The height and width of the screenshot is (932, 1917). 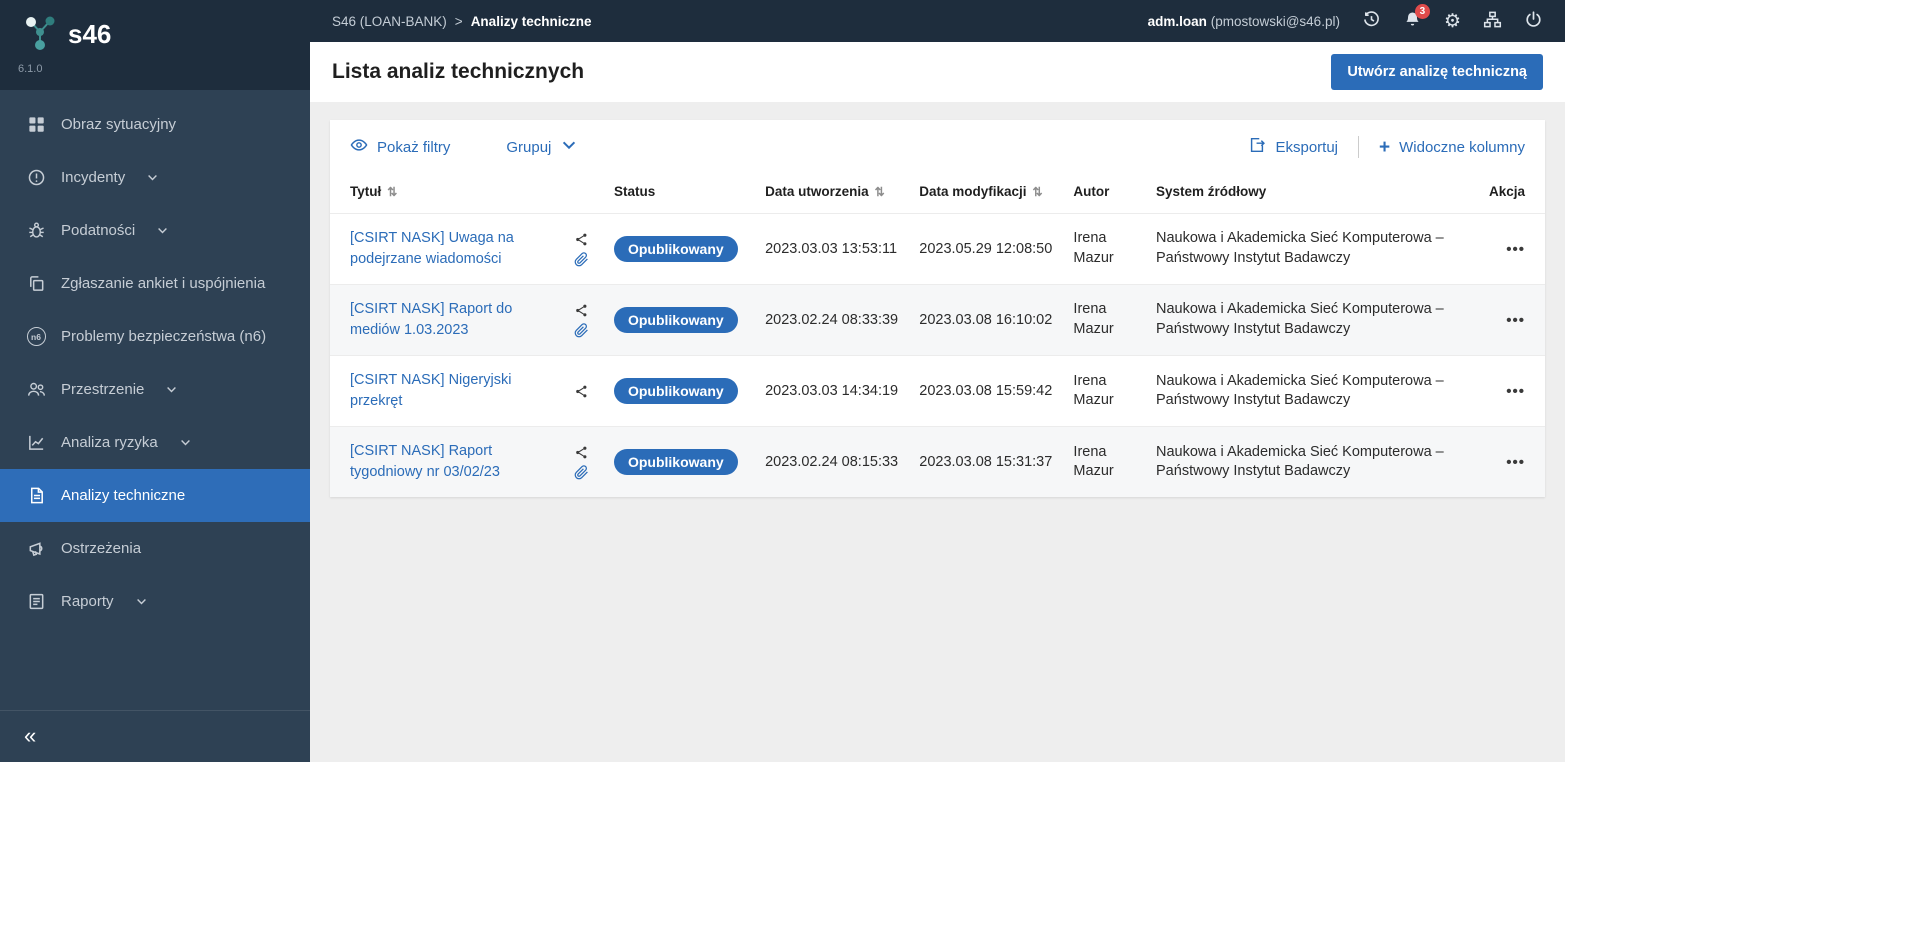 I want to click on sidebar-item-obraz-sytuacyjny: Obraz sytuacyjny, so click(x=155, y=124).